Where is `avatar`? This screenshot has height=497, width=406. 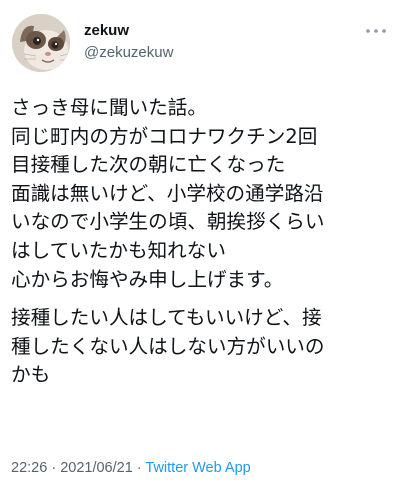
avatar is located at coordinates (41, 43).